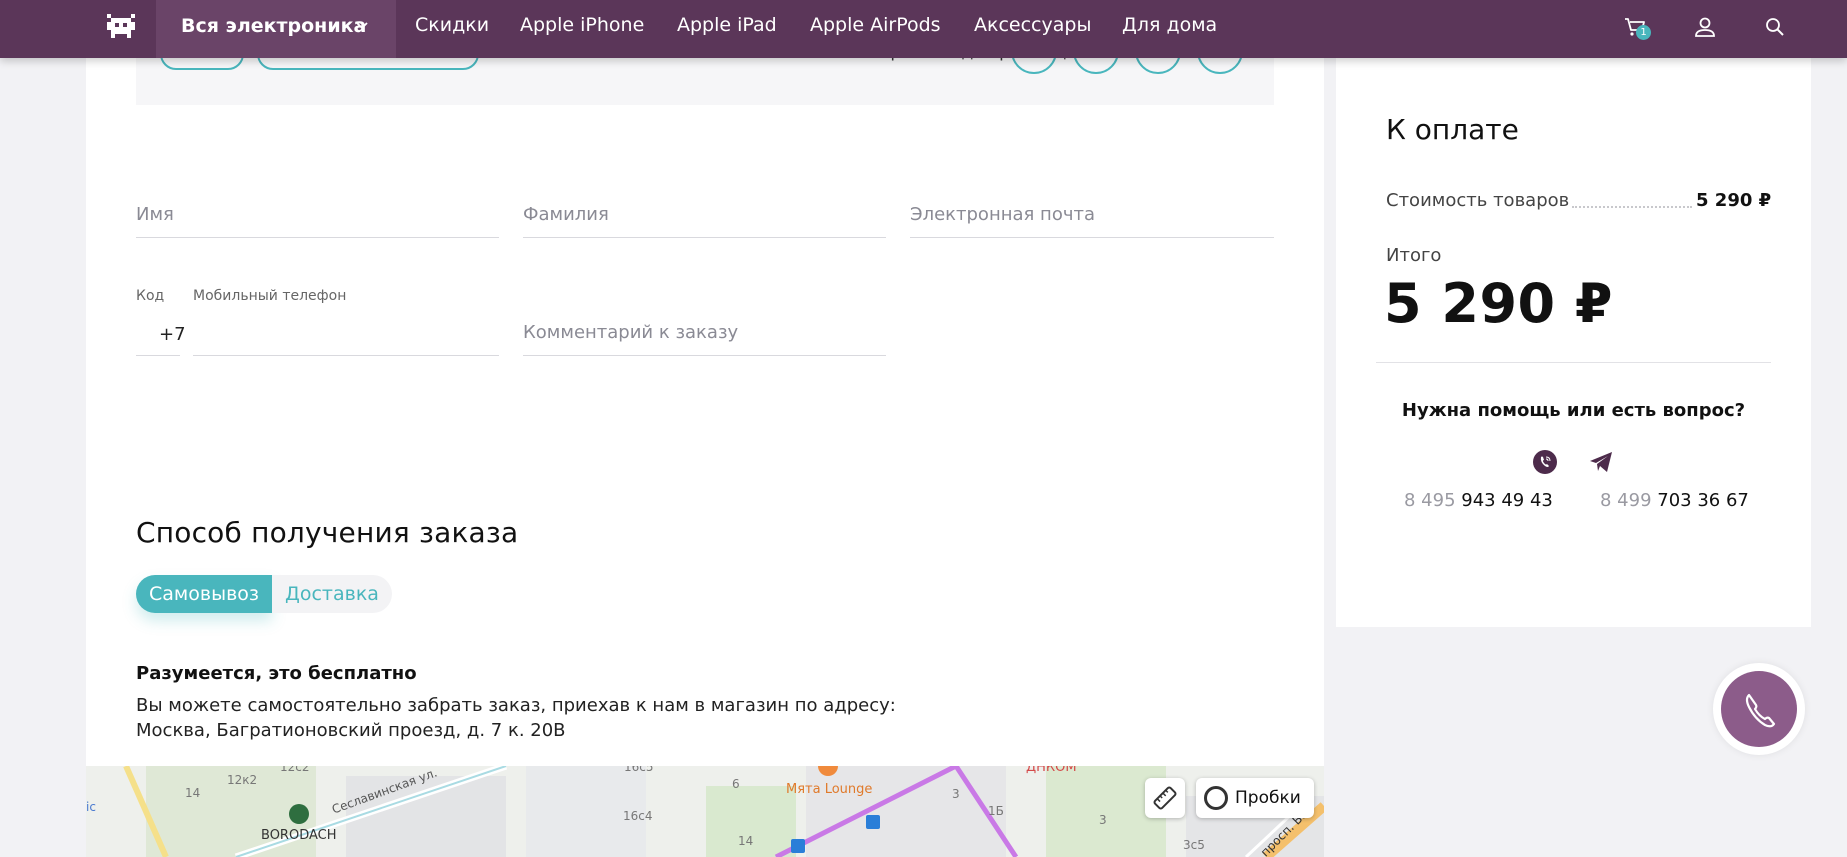  What do you see at coordinates (1705, 27) in the screenshot?
I see `user-icon` at bounding box center [1705, 27].